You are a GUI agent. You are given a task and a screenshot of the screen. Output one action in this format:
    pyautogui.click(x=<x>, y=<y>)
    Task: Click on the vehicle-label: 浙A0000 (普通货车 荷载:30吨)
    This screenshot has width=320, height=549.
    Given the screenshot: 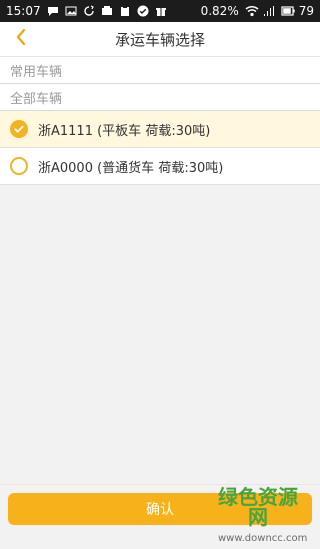 What is the action you would take?
    pyautogui.click(x=131, y=168)
    